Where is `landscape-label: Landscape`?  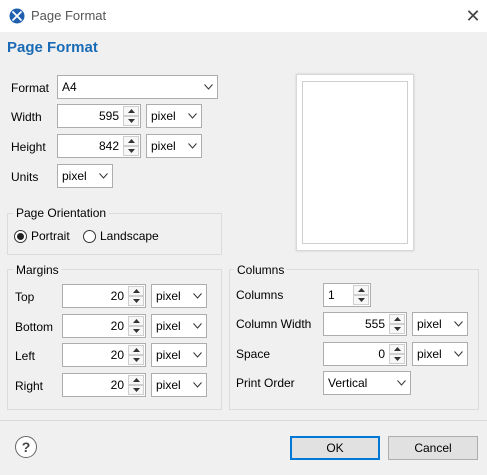 landscape-label: Landscape is located at coordinates (129, 236).